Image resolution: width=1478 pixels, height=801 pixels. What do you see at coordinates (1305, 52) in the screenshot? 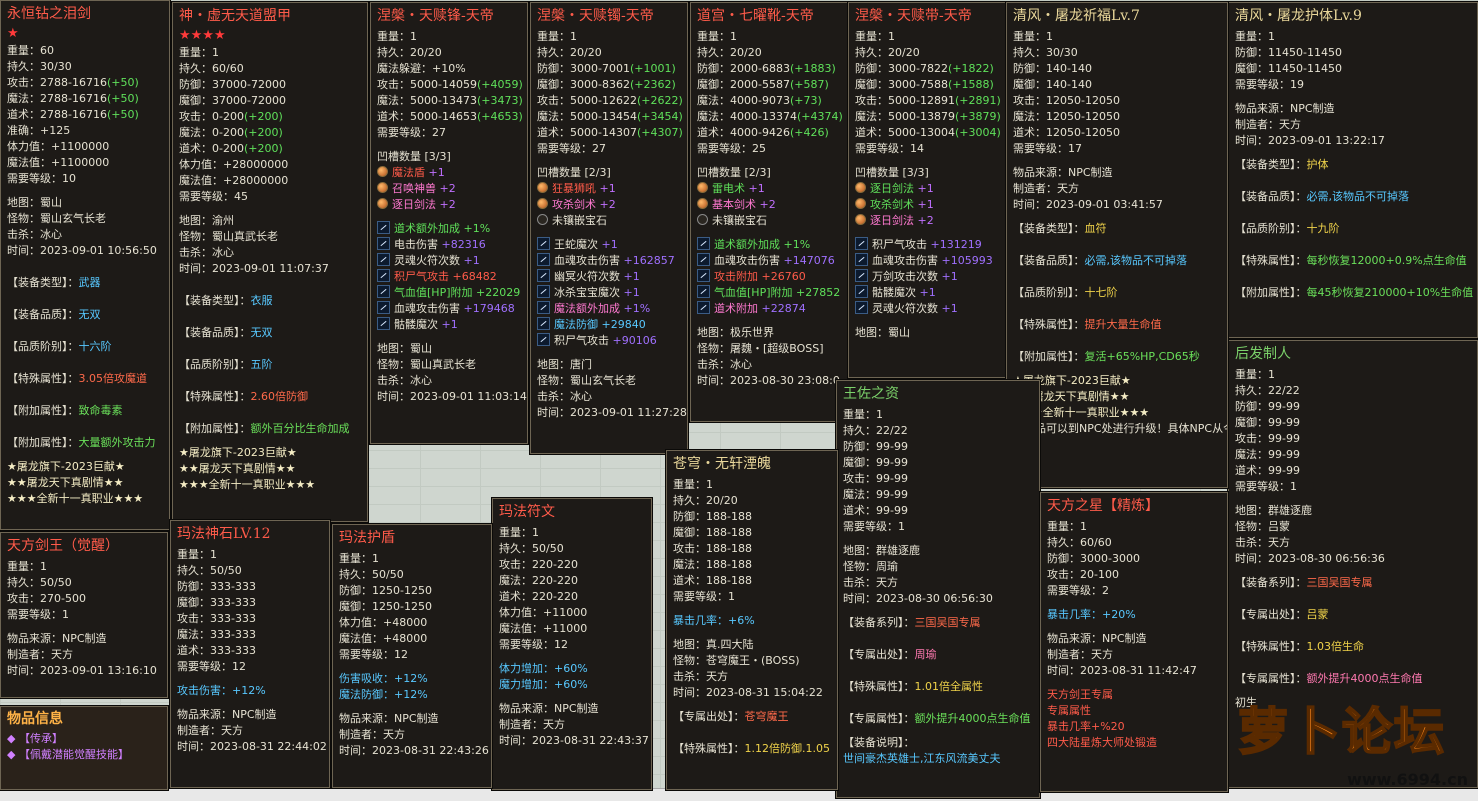
I see `stat-value: 11450-11450` at bounding box center [1305, 52].